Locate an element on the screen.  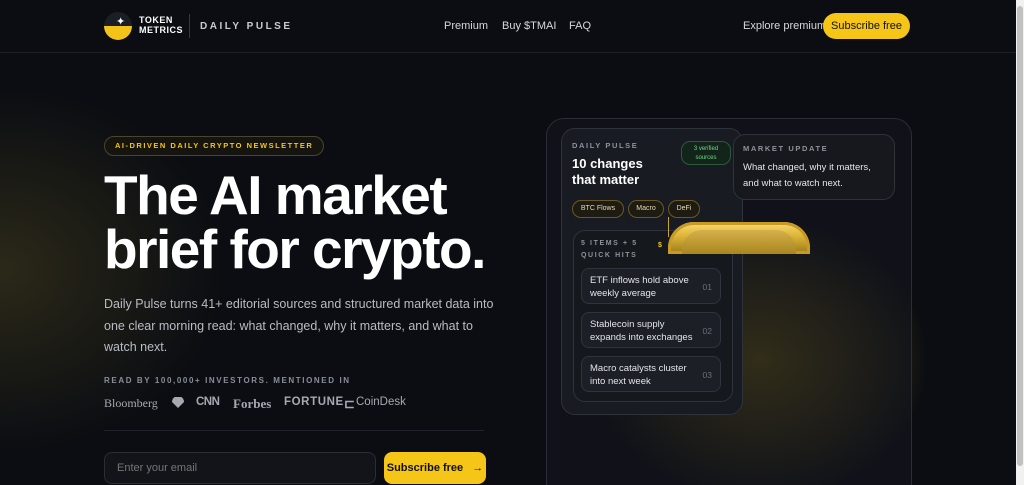
fortune-logo: FORTUNE is located at coordinates (314, 402).